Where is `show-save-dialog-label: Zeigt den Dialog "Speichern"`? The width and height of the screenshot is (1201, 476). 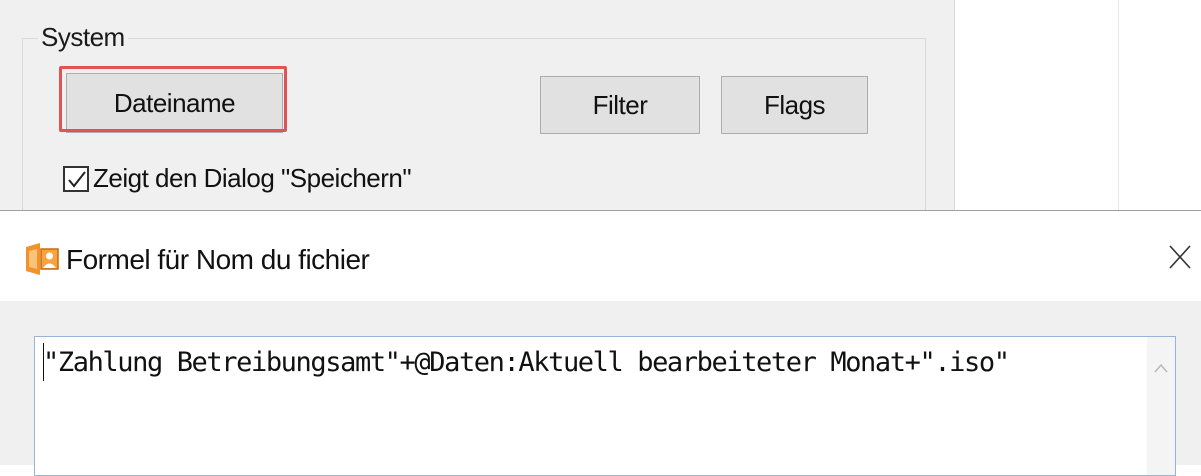
show-save-dialog-label: Zeigt den Dialog "Speichern" is located at coordinates (252, 178).